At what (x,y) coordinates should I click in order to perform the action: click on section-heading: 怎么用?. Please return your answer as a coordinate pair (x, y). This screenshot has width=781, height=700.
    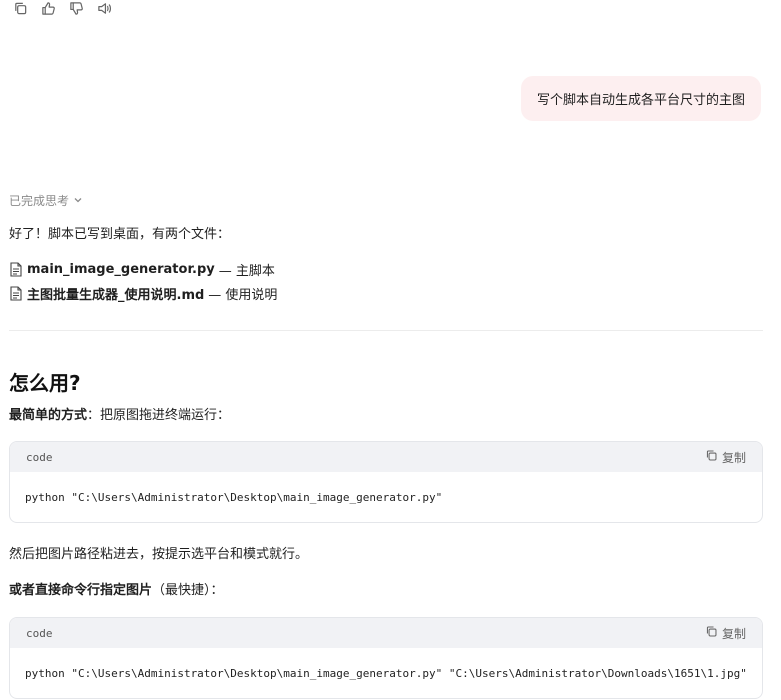
    Looking at the image, I should click on (45, 383).